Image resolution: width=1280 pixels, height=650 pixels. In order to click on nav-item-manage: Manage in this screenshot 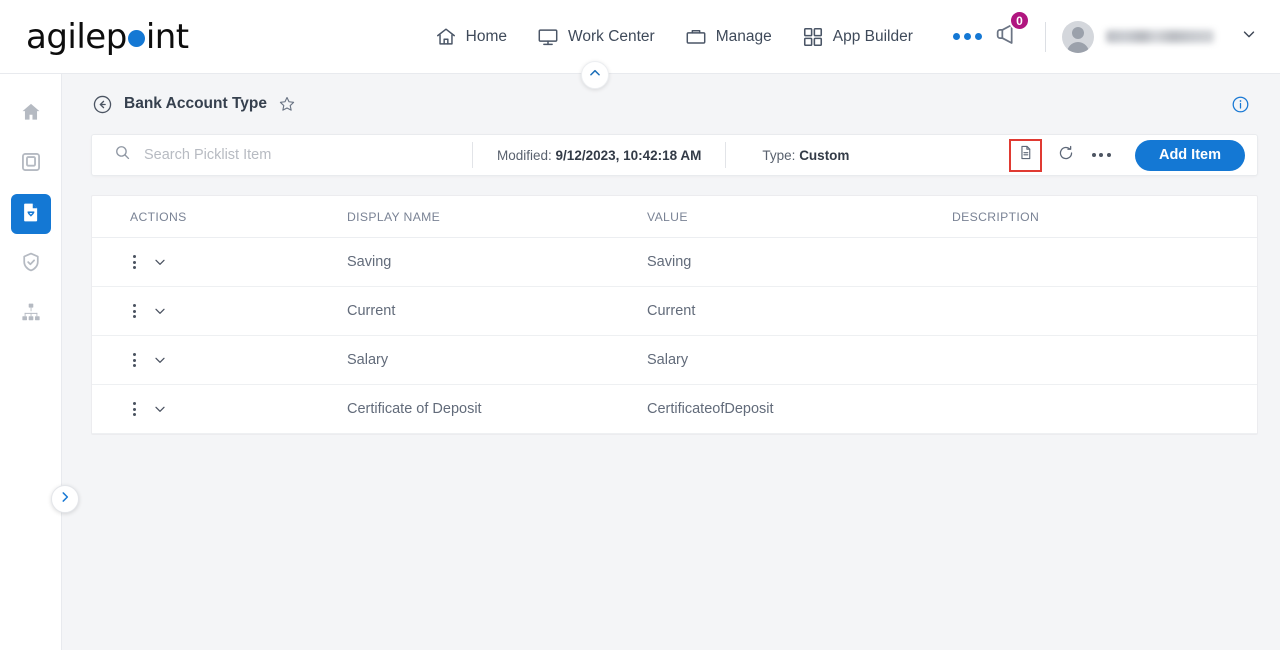, I will do `click(728, 37)`.